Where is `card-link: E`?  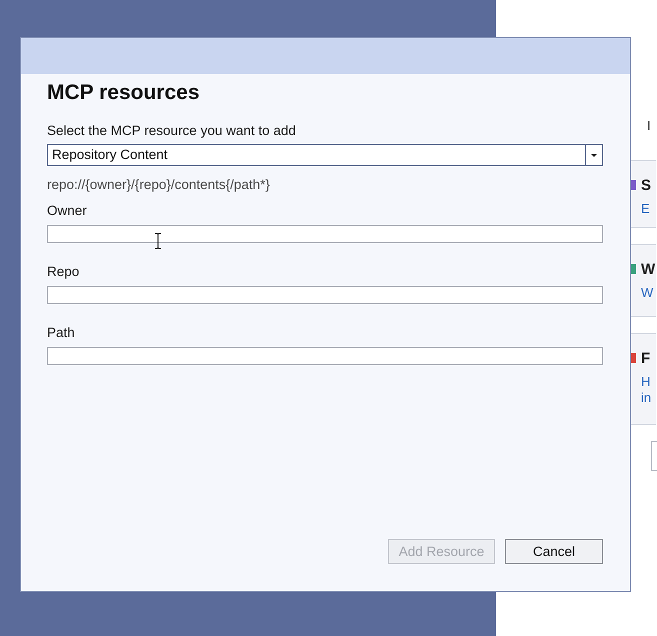
card-link: E is located at coordinates (648, 209).